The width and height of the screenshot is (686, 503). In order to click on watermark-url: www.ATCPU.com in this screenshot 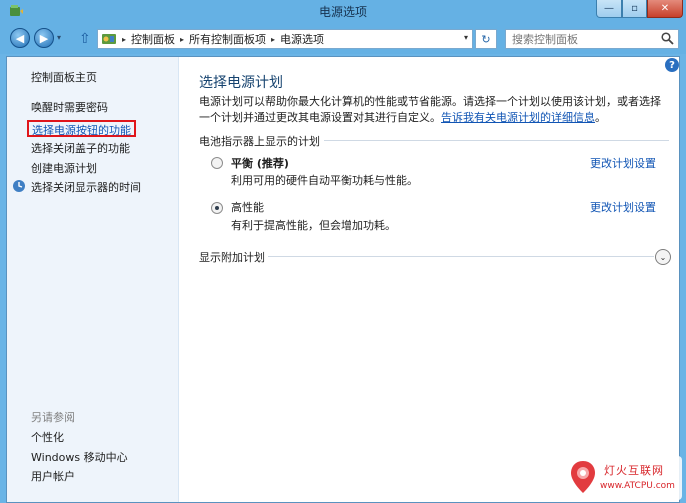, I will do `click(637, 486)`.